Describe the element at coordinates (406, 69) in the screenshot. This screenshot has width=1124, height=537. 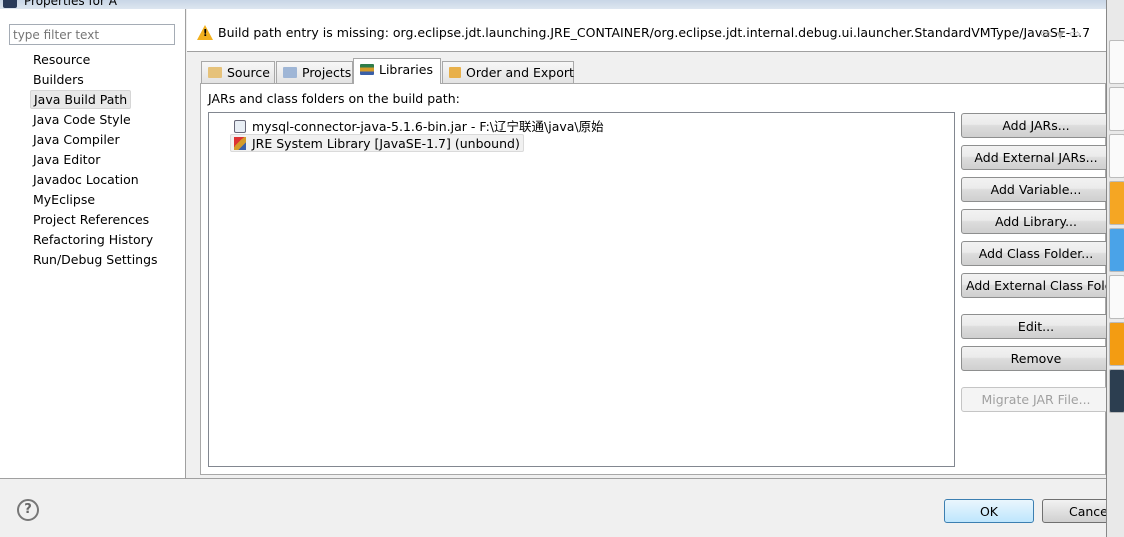
I see `tab-label: Libraries` at that location.